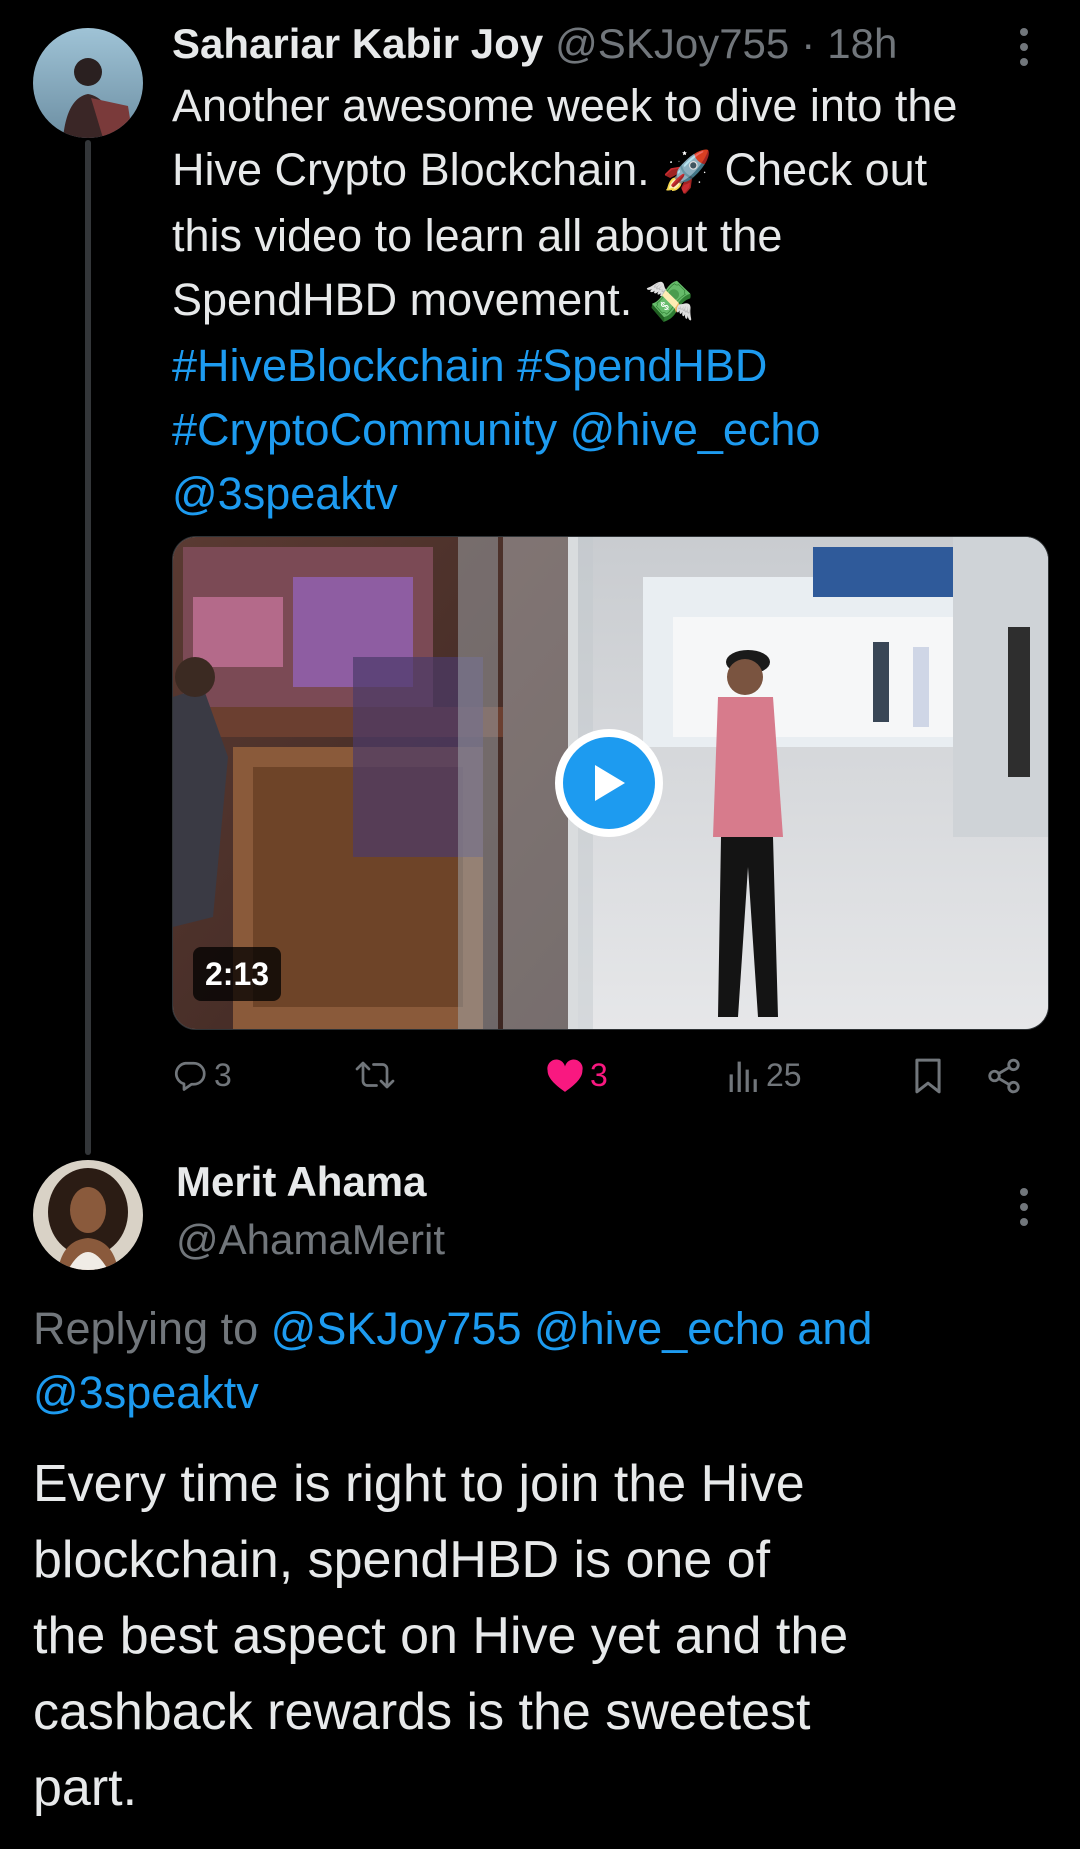 The image size is (1080, 1849). I want to click on bookmark-action, so click(928, 1076).